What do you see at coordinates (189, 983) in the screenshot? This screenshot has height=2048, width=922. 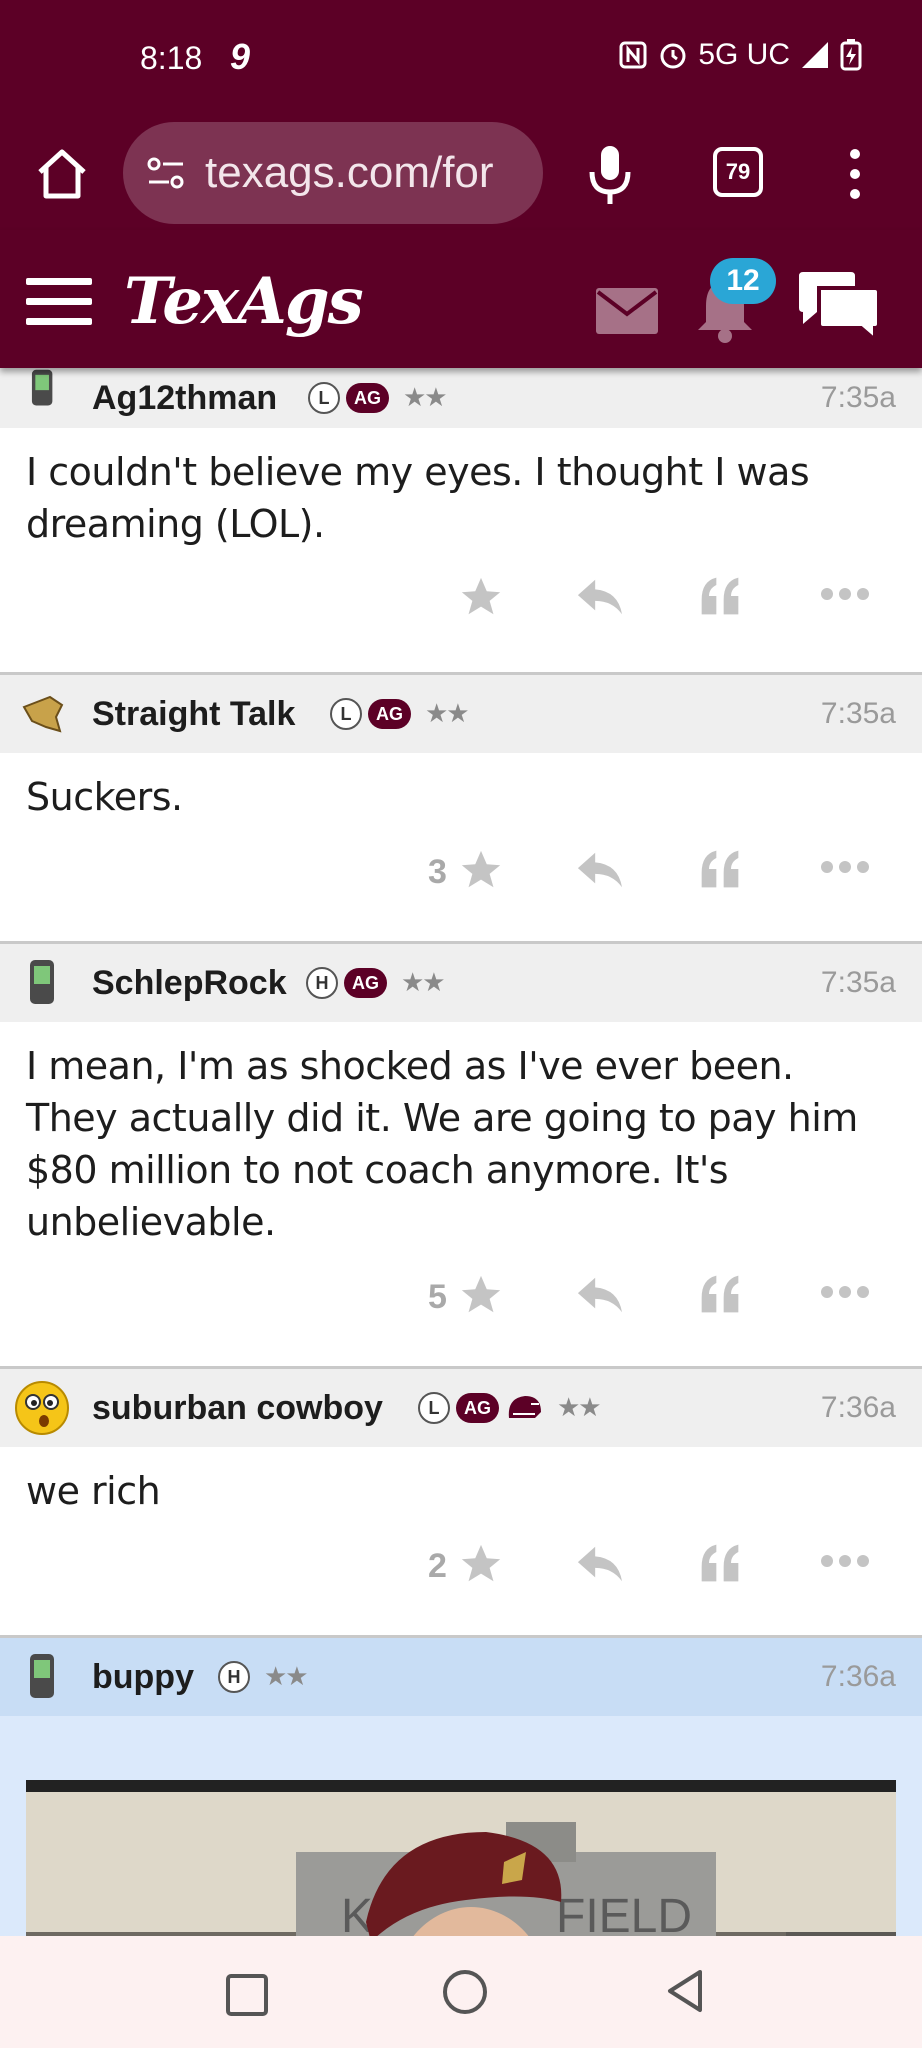 I see `post-username: SchlepRock` at bounding box center [189, 983].